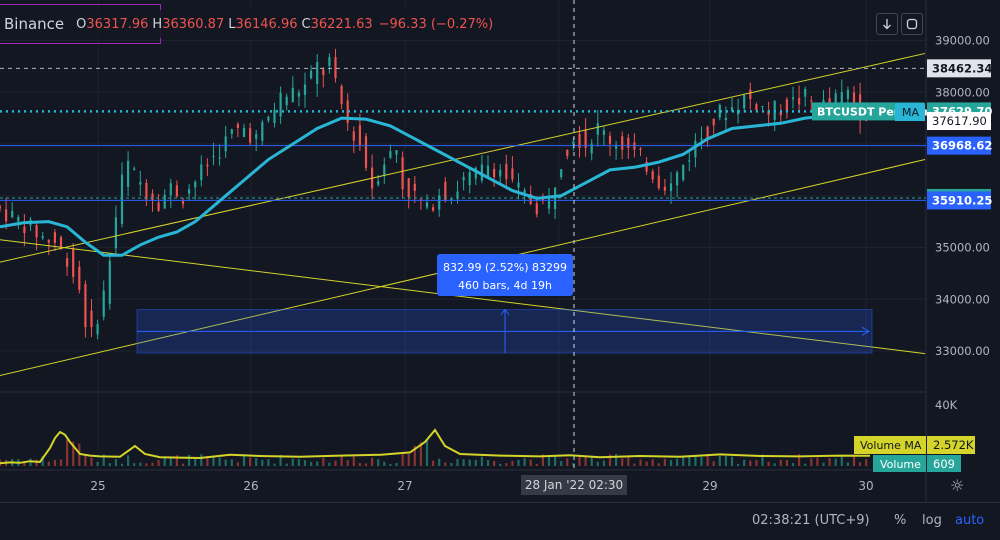  What do you see at coordinates (435, 446) in the screenshot?
I see `volume-ma-line` at bounding box center [435, 446].